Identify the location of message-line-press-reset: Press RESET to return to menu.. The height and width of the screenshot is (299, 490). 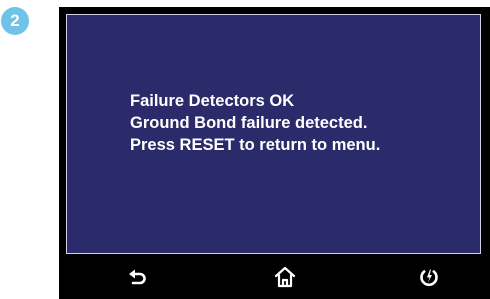
(255, 145).